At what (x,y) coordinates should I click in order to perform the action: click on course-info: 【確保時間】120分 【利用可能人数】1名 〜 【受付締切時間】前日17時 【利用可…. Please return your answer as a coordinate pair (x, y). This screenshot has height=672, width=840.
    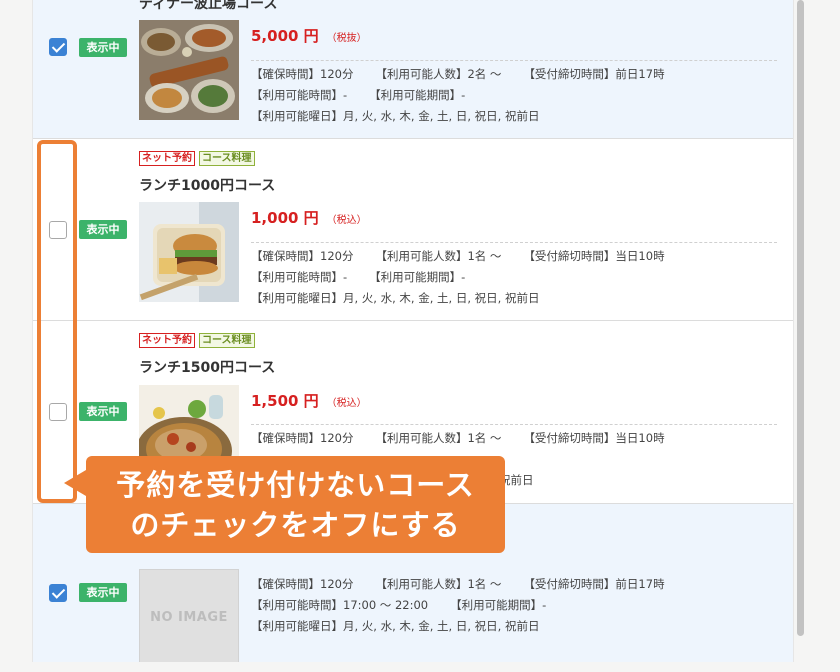
    Looking at the image, I should click on (469, 605).